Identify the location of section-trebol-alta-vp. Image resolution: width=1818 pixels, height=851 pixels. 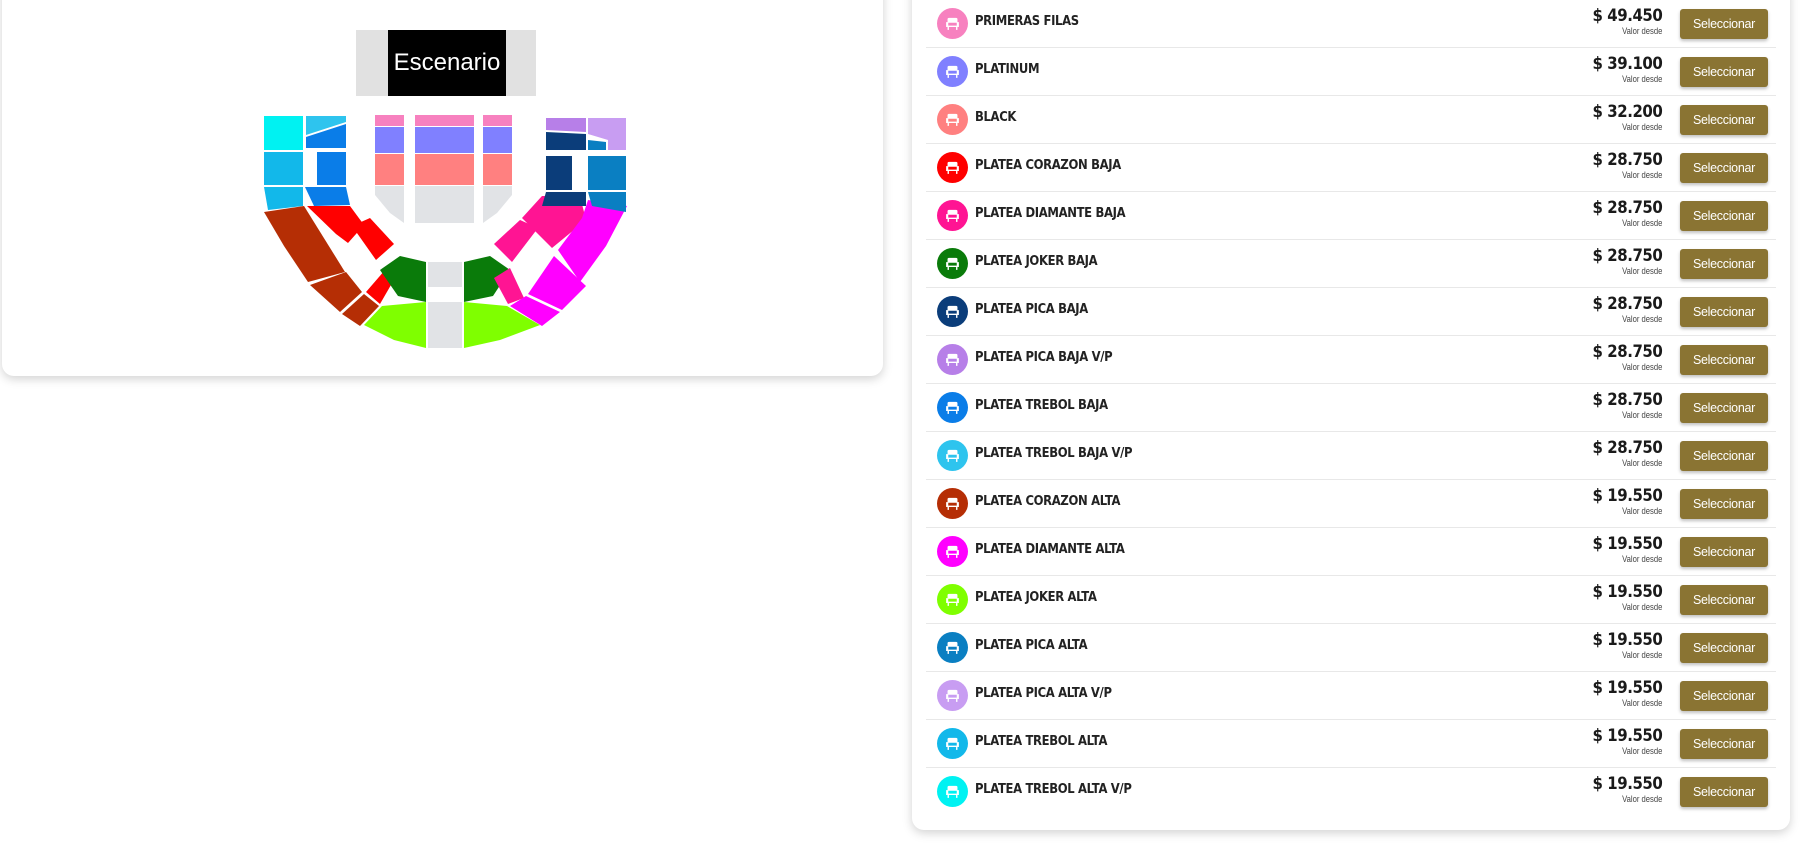
(283, 133).